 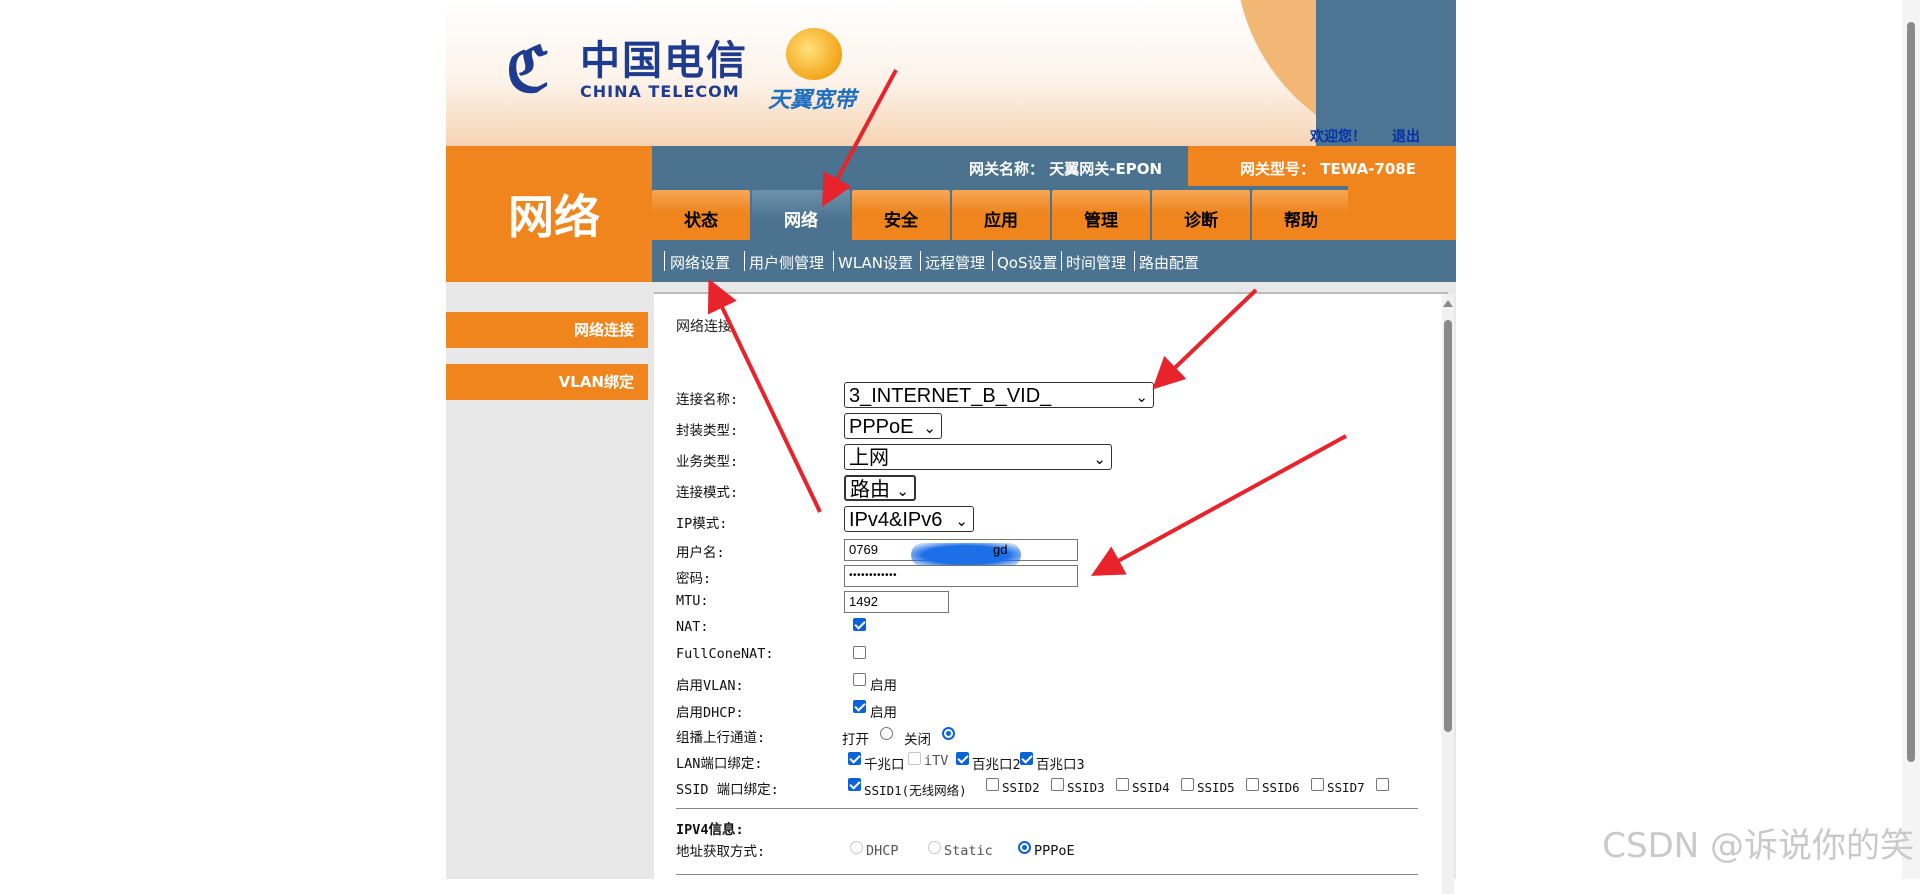 What do you see at coordinates (1386, 73) in the screenshot?
I see `banner-corner` at bounding box center [1386, 73].